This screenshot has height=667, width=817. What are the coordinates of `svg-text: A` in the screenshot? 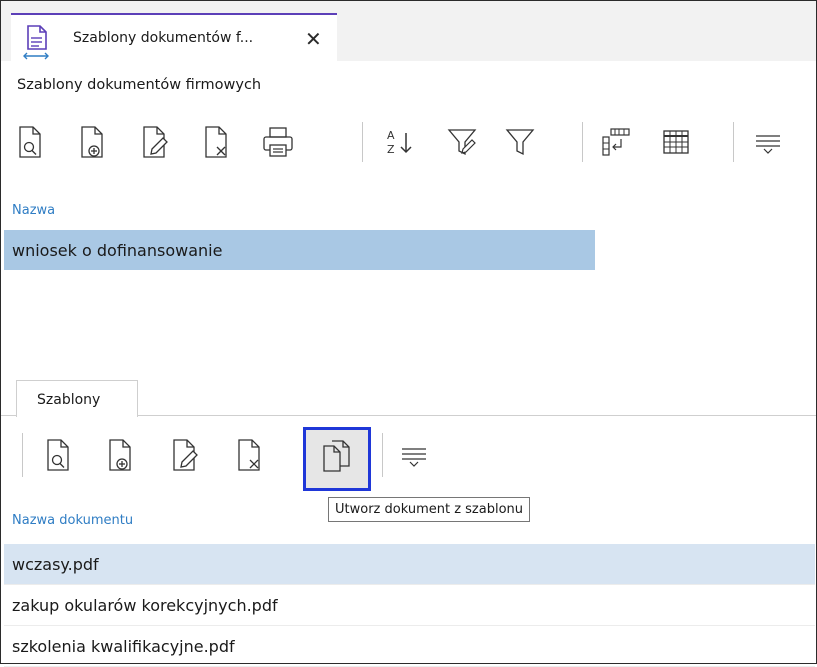 It's located at (391, 135).